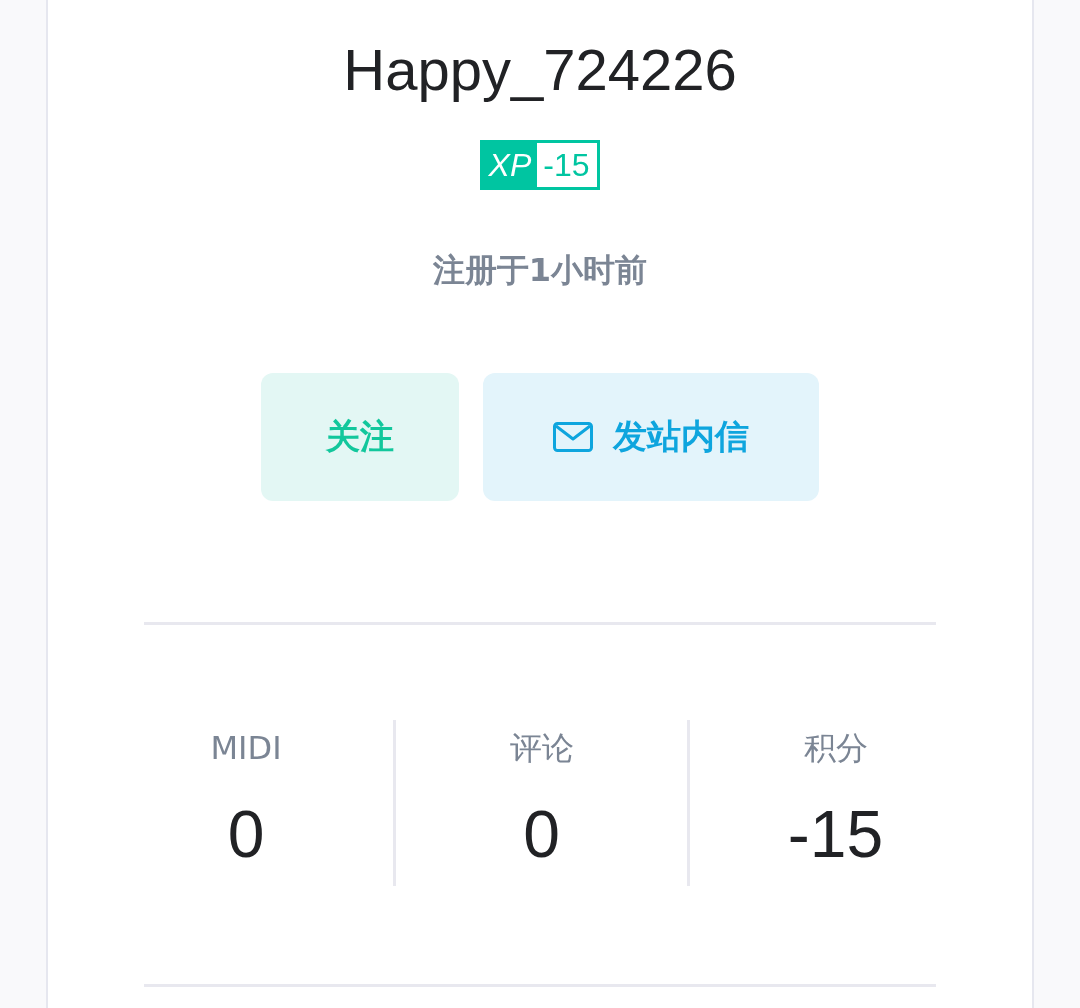  What do you see at coordinates (360, 437) in the screenshot?
I see `follow-button: 关注` at bounding box center [360, 437].